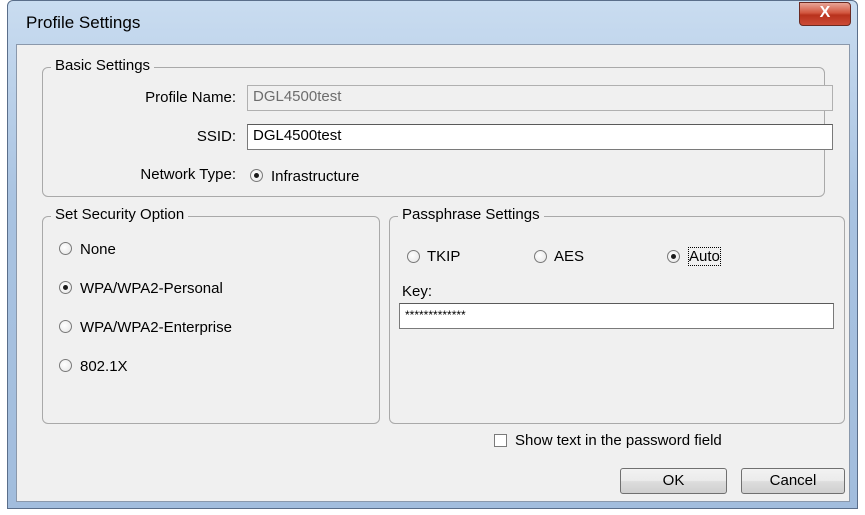 This screenshot has width=865, height=515. What do you see at coordinates (151, 288) in the screenshot?
I see `security-wpa-personal-label: WPA/WPA2-Personal` at bounding box center [151, 288].